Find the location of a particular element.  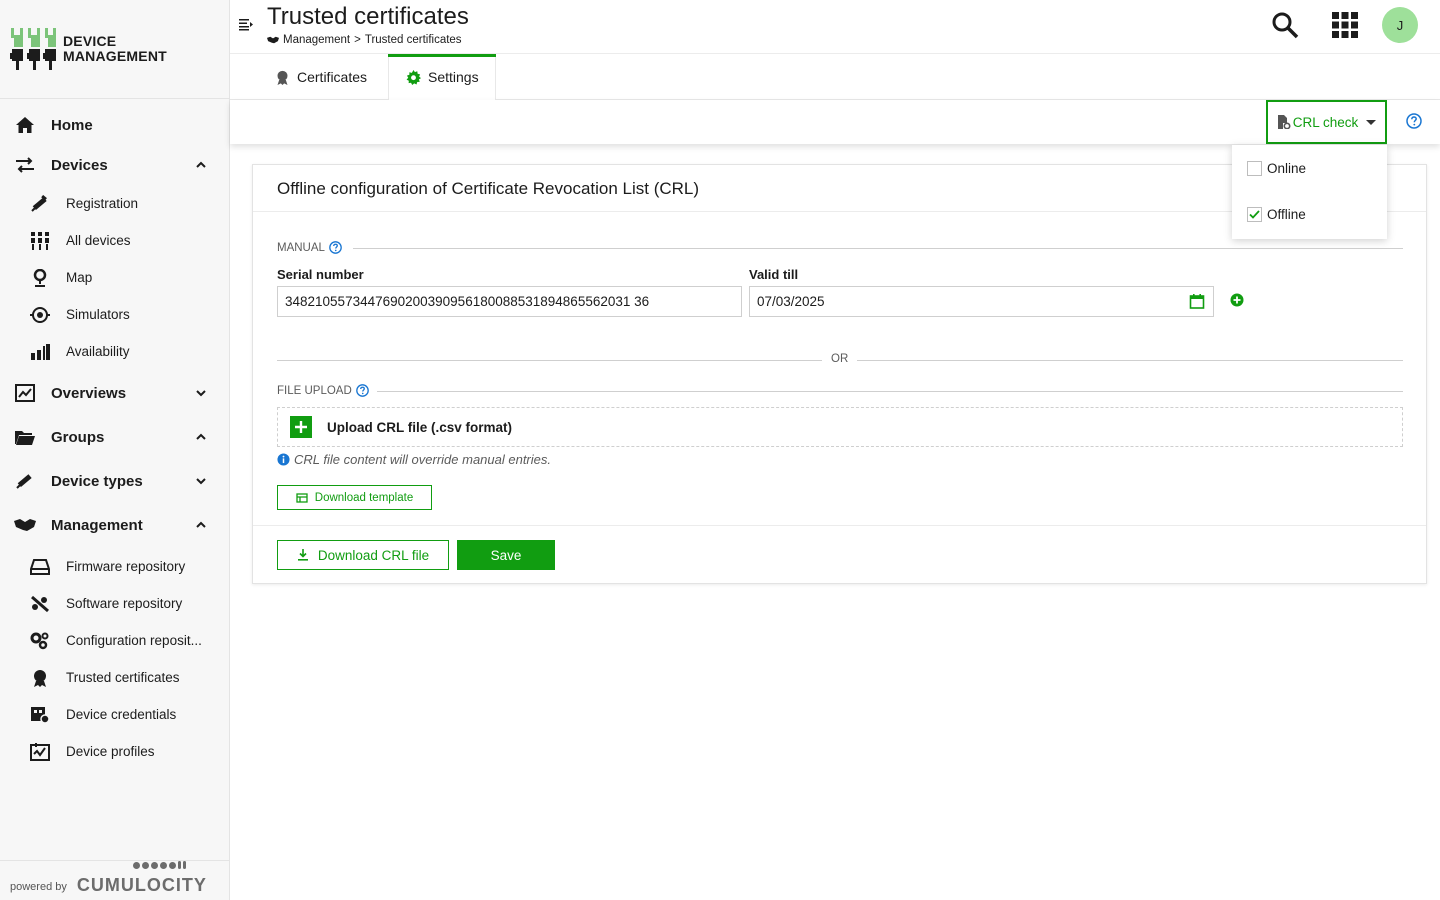

online-checkbox is located at coordinates (1254, 168).